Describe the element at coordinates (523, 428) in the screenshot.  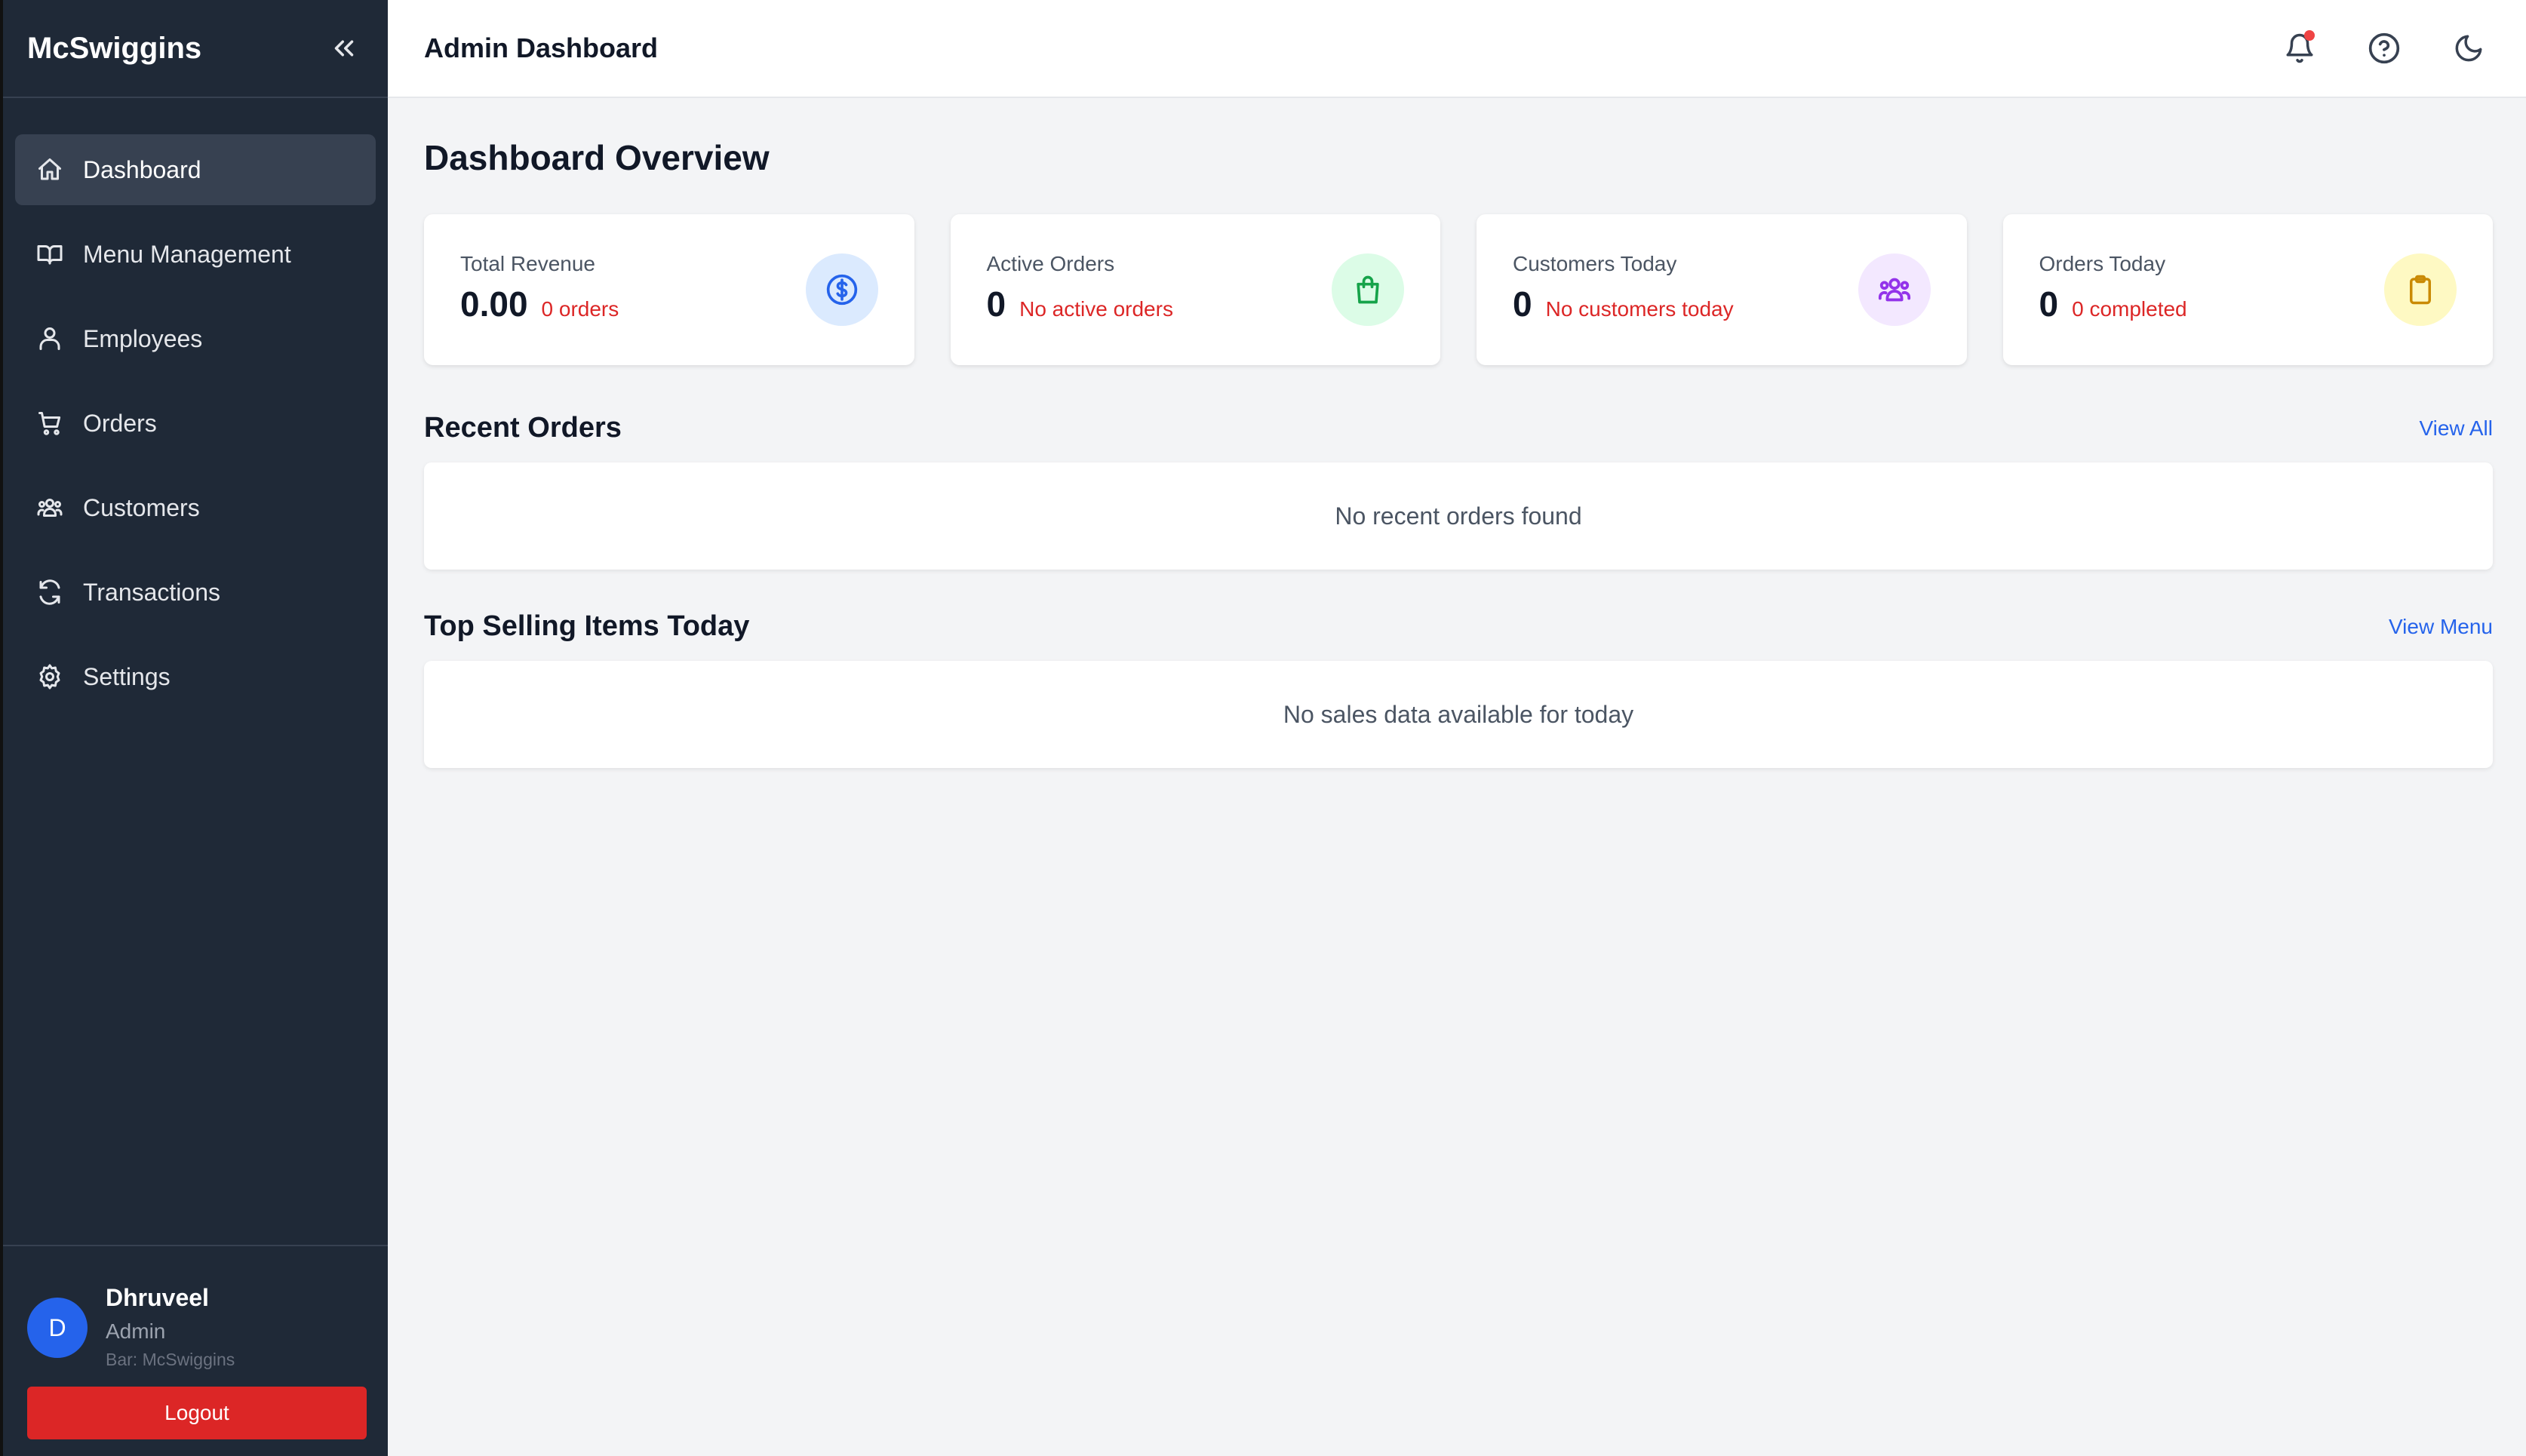
I see `recent-orders-title: Recent Orders` at that location.